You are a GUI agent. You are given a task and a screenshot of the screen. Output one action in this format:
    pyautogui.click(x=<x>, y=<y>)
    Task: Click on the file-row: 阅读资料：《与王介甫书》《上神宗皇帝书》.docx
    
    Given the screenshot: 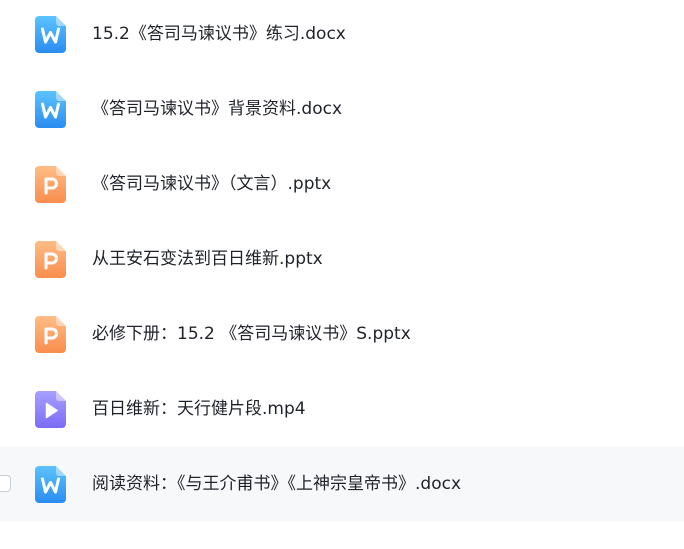 What is the action you would take?
    pyautogui.click(x=342, y=484)
    